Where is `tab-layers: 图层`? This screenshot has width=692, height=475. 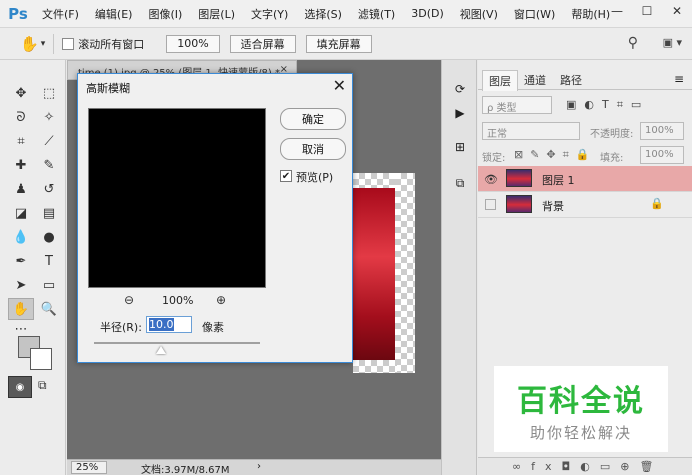
tab-layers: 图层 is located at coordinates (500, 80).